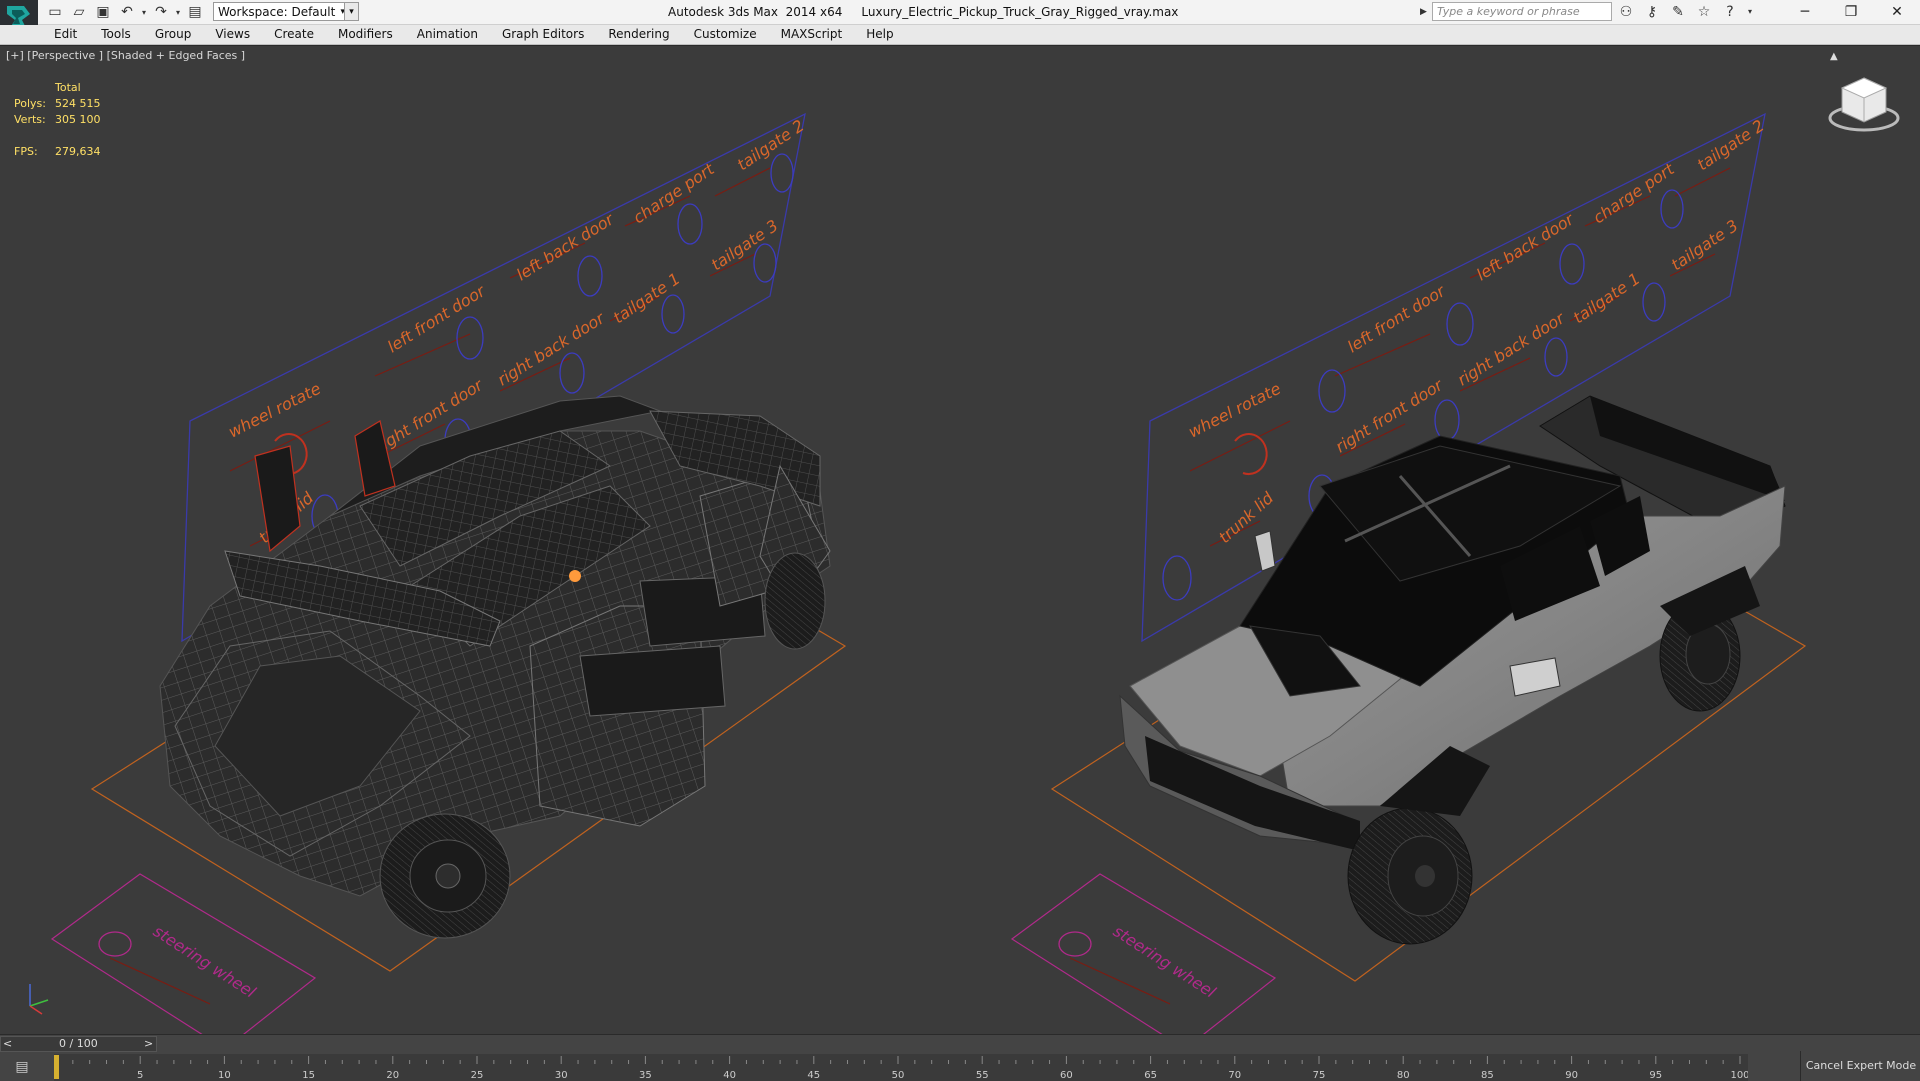 The width and height of the screenshot is (1920, 1081). I want to click on cancel-expert-mode-button: Cancel Expert Mode, so click(1860, 1066).